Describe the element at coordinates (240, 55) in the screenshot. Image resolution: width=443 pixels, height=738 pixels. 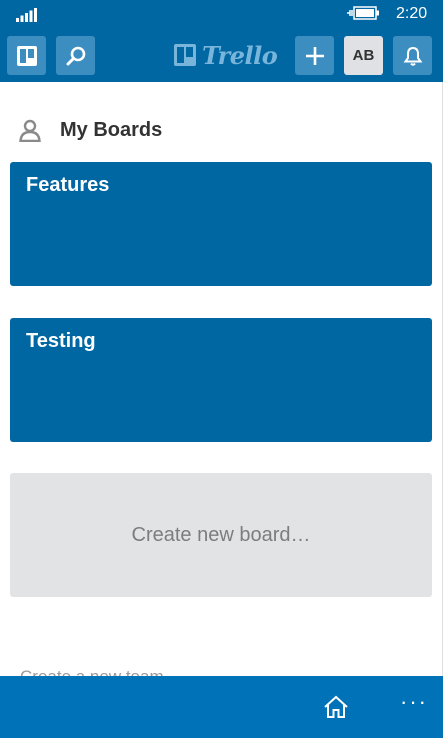
I see `logo-text: Trello` at that location.